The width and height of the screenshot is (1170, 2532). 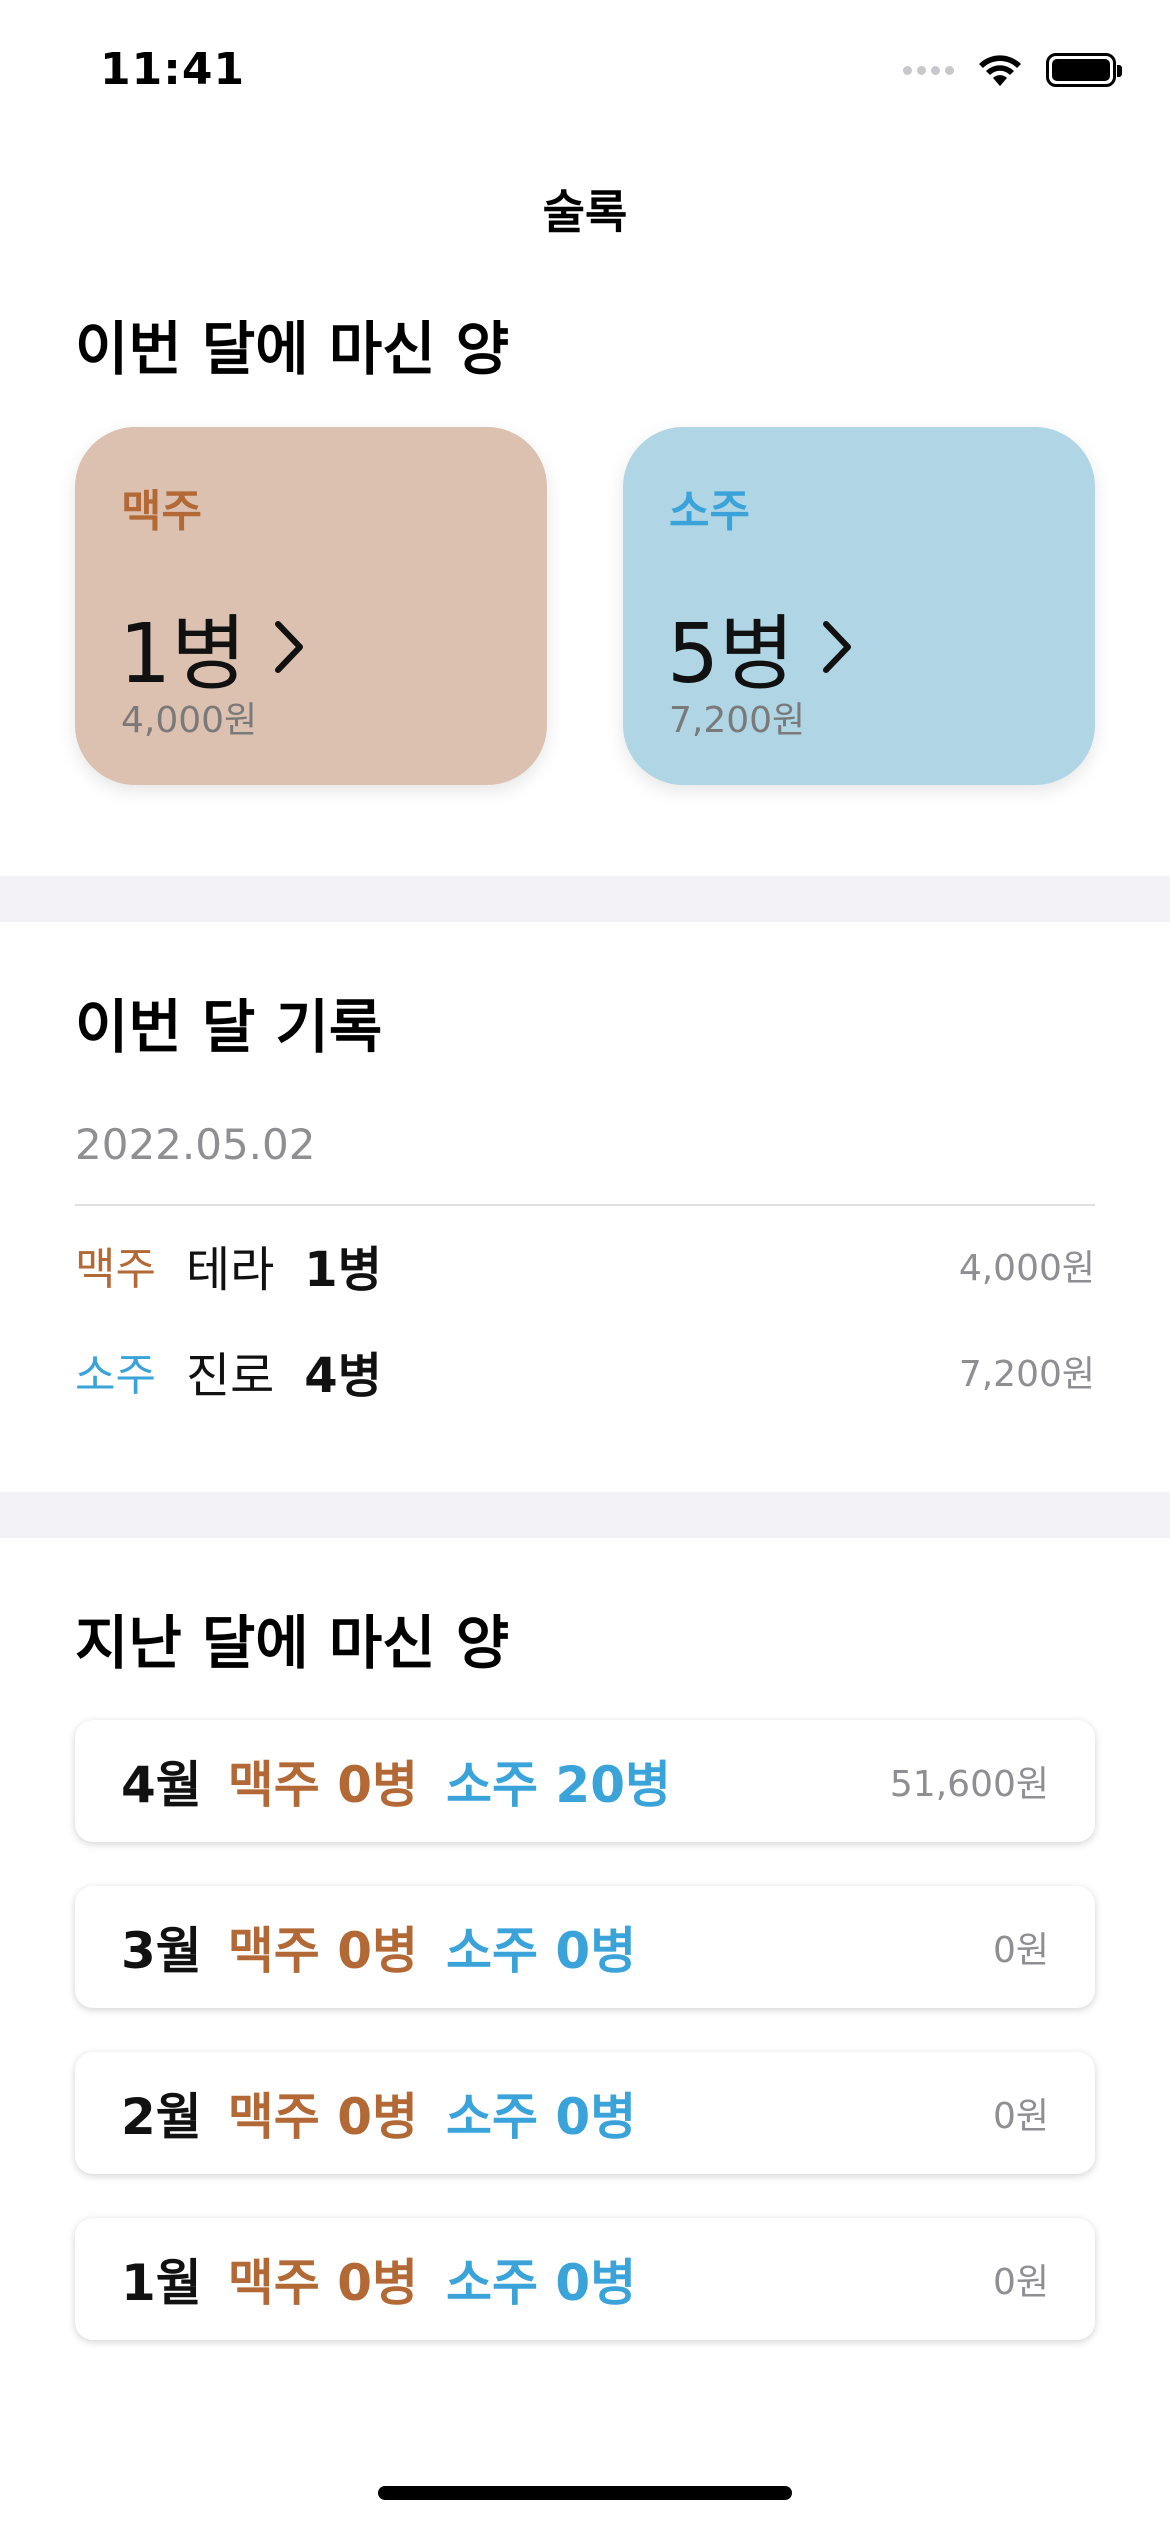 I want to click on beer-card-quantity: 1병, so click(x=183, y=654).